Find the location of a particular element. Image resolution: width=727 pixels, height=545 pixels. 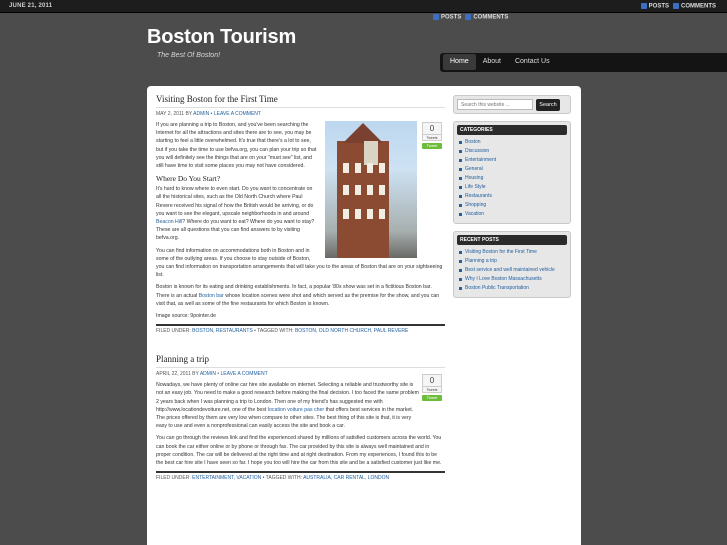

tag-links: AUSTRALIA, CAR RENTAL, LONDON is located at coordinates (346, 478).